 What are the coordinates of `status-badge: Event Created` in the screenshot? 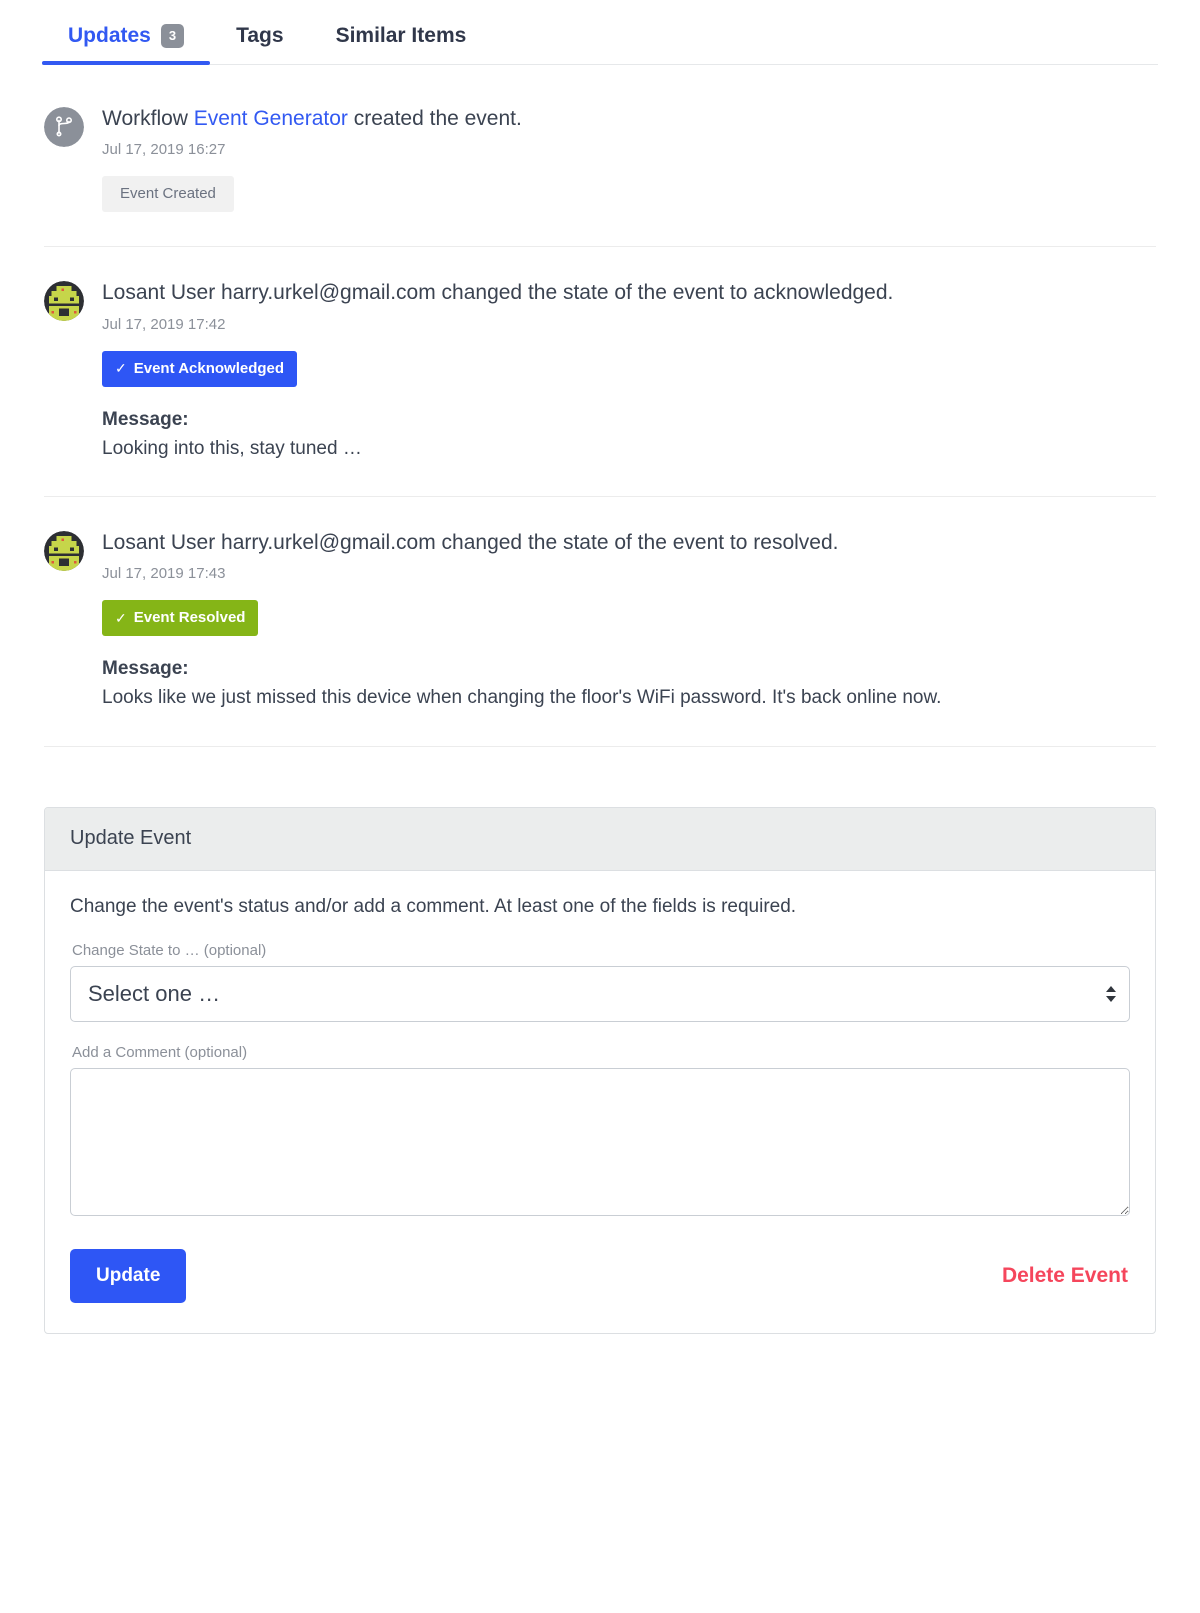 It's located at (168, 194).